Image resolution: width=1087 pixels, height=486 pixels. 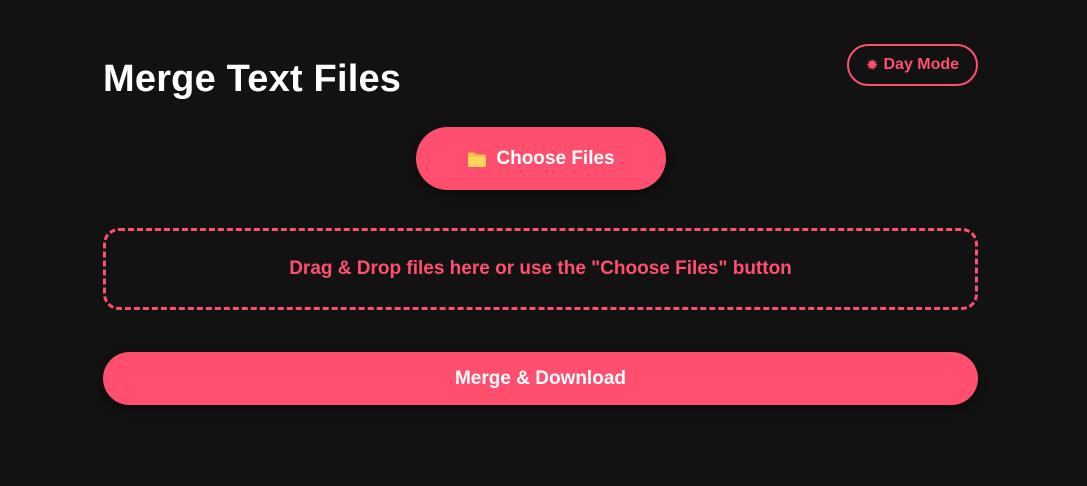 What do you see at coordinates (477, 159) in the screenshot?
I see `folder-icon` at bounding box center [477, 159].